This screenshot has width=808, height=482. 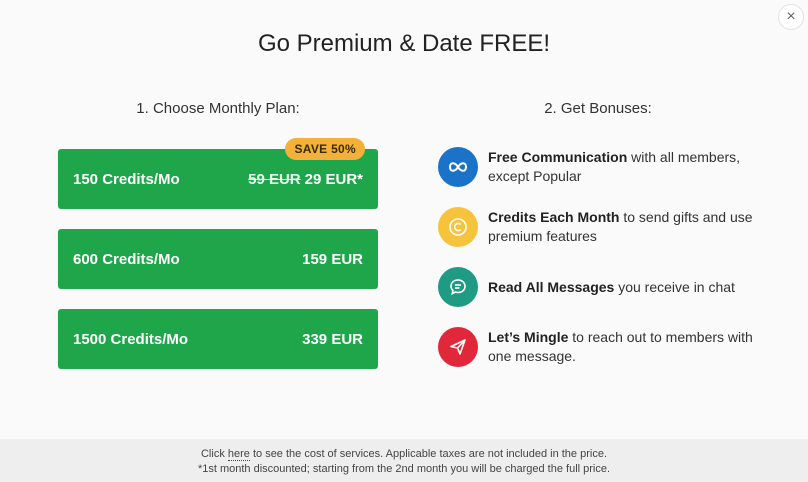 I want to click on current-price: 159 EUR, so click(x=332, y=259).